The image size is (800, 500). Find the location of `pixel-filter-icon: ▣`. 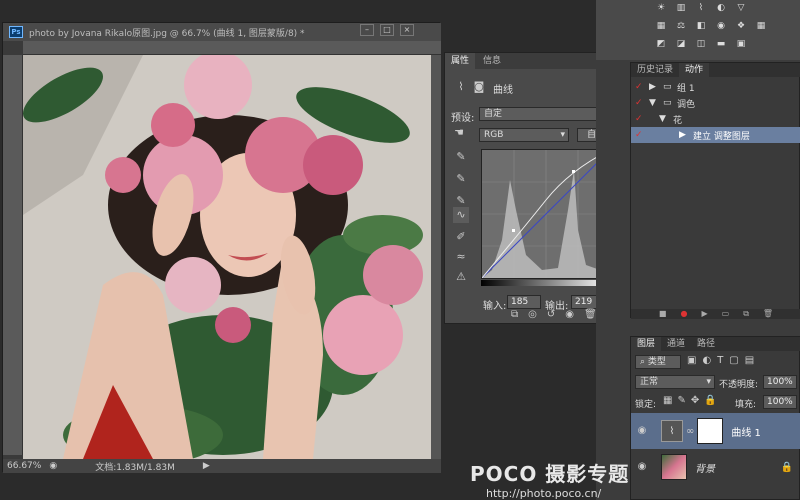

pixel-filter-icon: ▣ is located at coordinates (691, 360).